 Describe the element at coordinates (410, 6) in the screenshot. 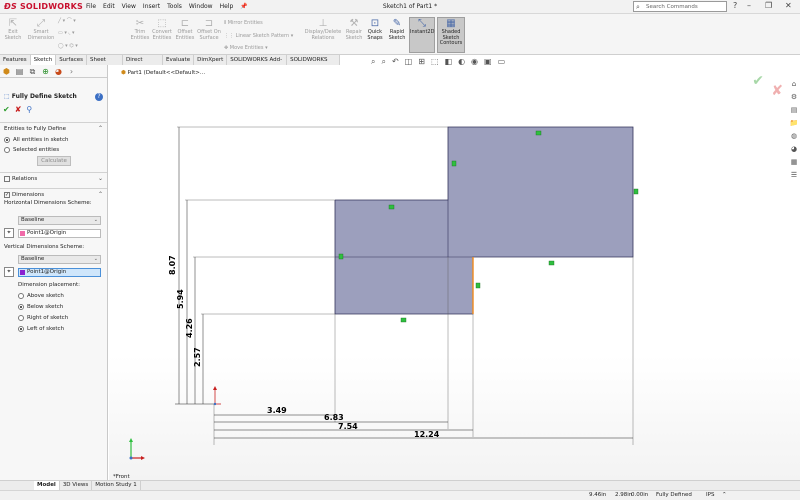

I see `document-title: Sketch1 of Part1 *` at that location.